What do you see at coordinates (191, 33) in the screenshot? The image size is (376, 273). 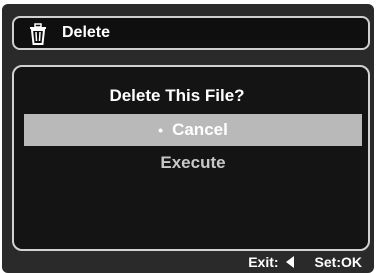 I see `header-bar: Delete` at bounding box center [191, 33].